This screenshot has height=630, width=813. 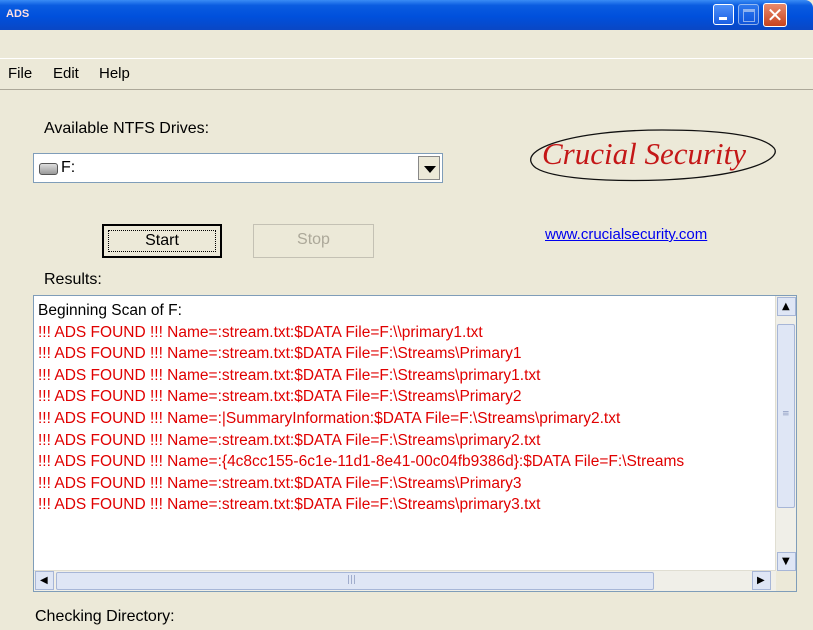 I want to click on vertical-scroll-thumb: ≡, so click(x=786, y=416).